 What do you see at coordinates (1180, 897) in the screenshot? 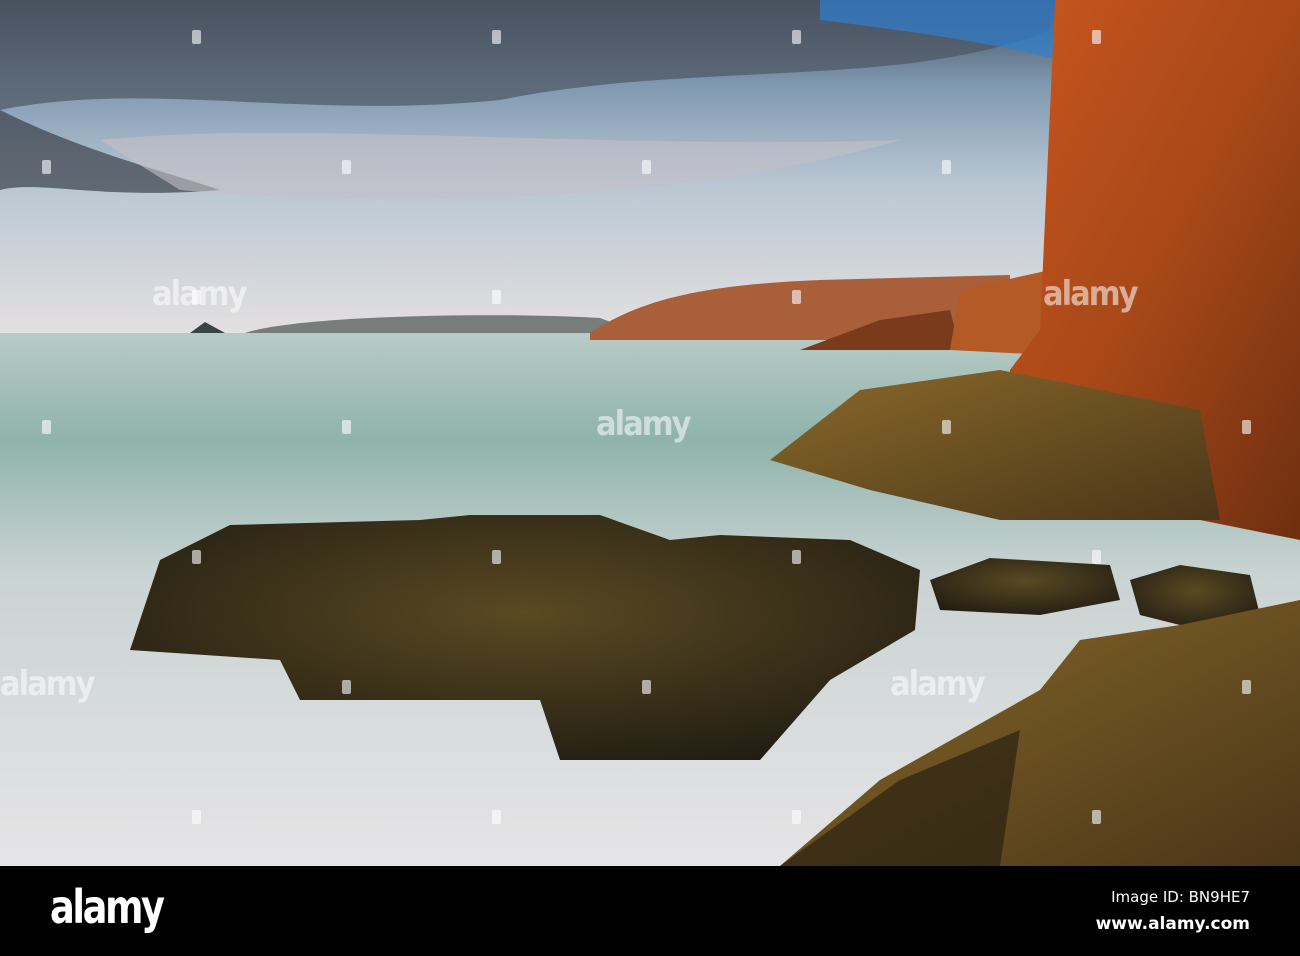
I see `image-id: Image ID: BN9HE7` at bounding box center [1180, 897].